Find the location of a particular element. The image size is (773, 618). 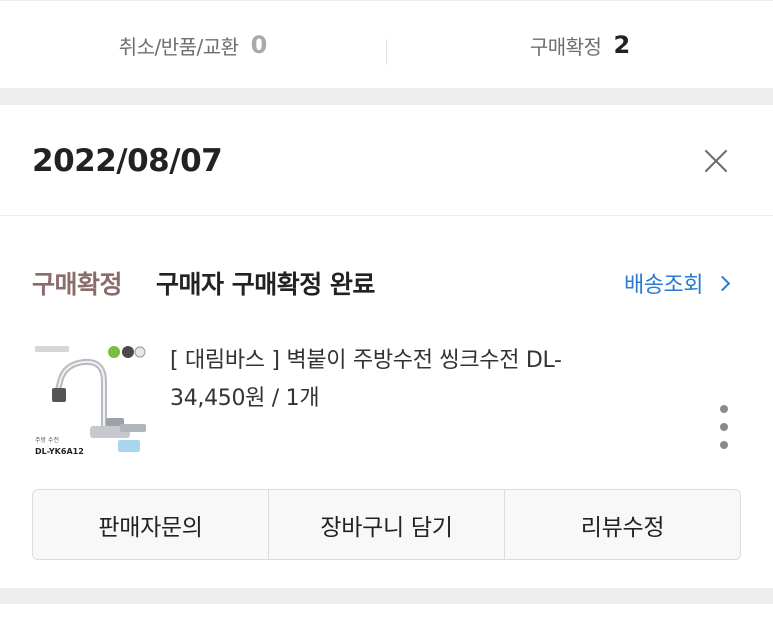

purchase-confirmed-label: 구매확정 is located at coordinates (565, 46).